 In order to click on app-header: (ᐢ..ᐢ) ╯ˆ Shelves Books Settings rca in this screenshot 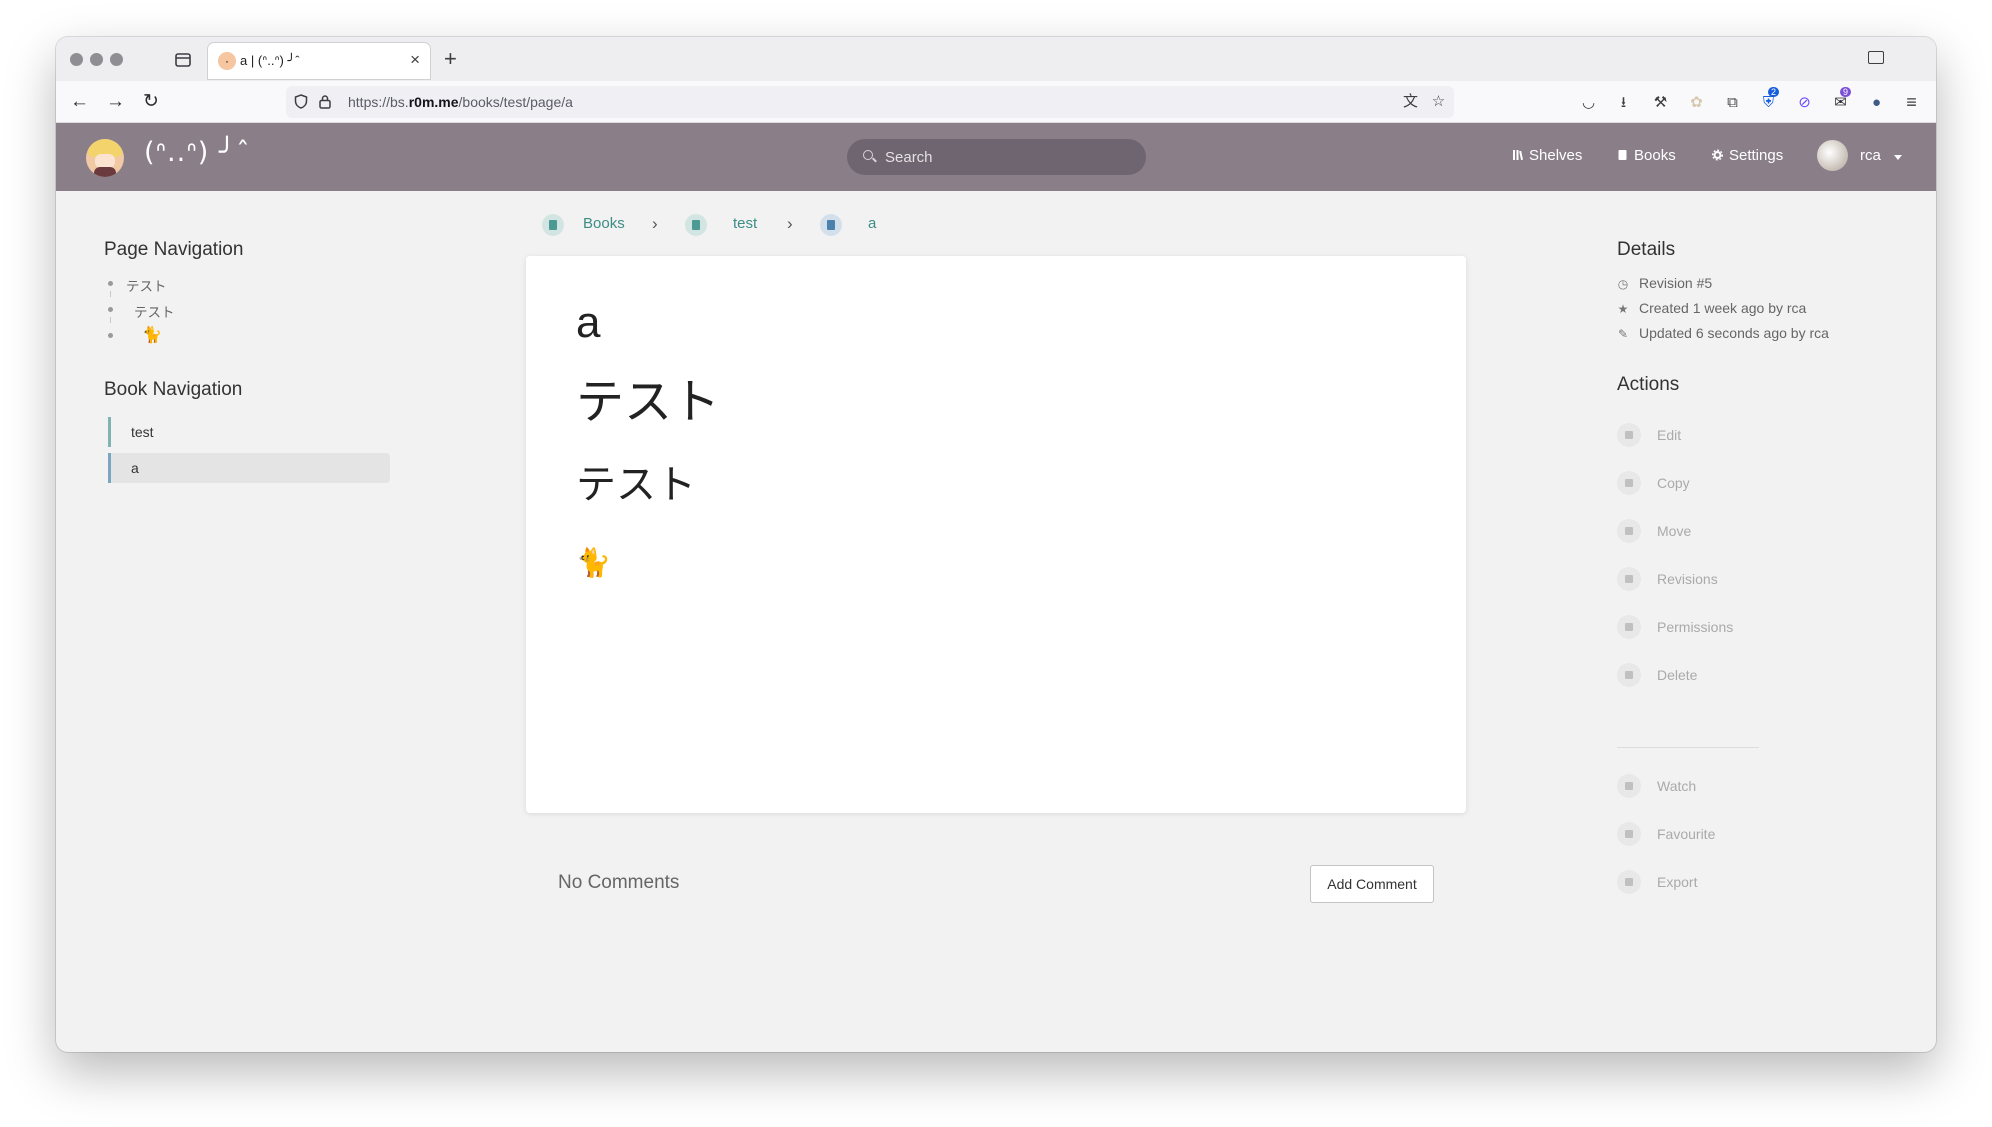, I will do `click(996, 157)`.